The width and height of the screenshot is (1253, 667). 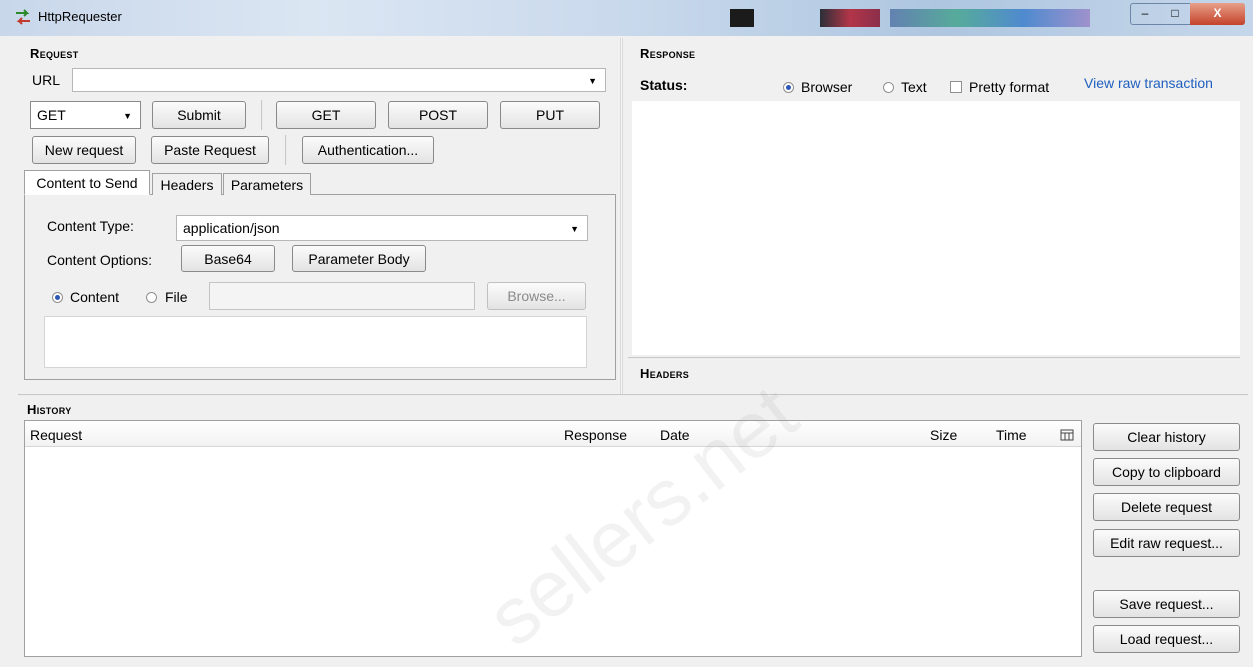 What do you see at coordinates (438, 115) in the screenshot?
I see `quick-post-button: POST` at bounding box center [438, 115].